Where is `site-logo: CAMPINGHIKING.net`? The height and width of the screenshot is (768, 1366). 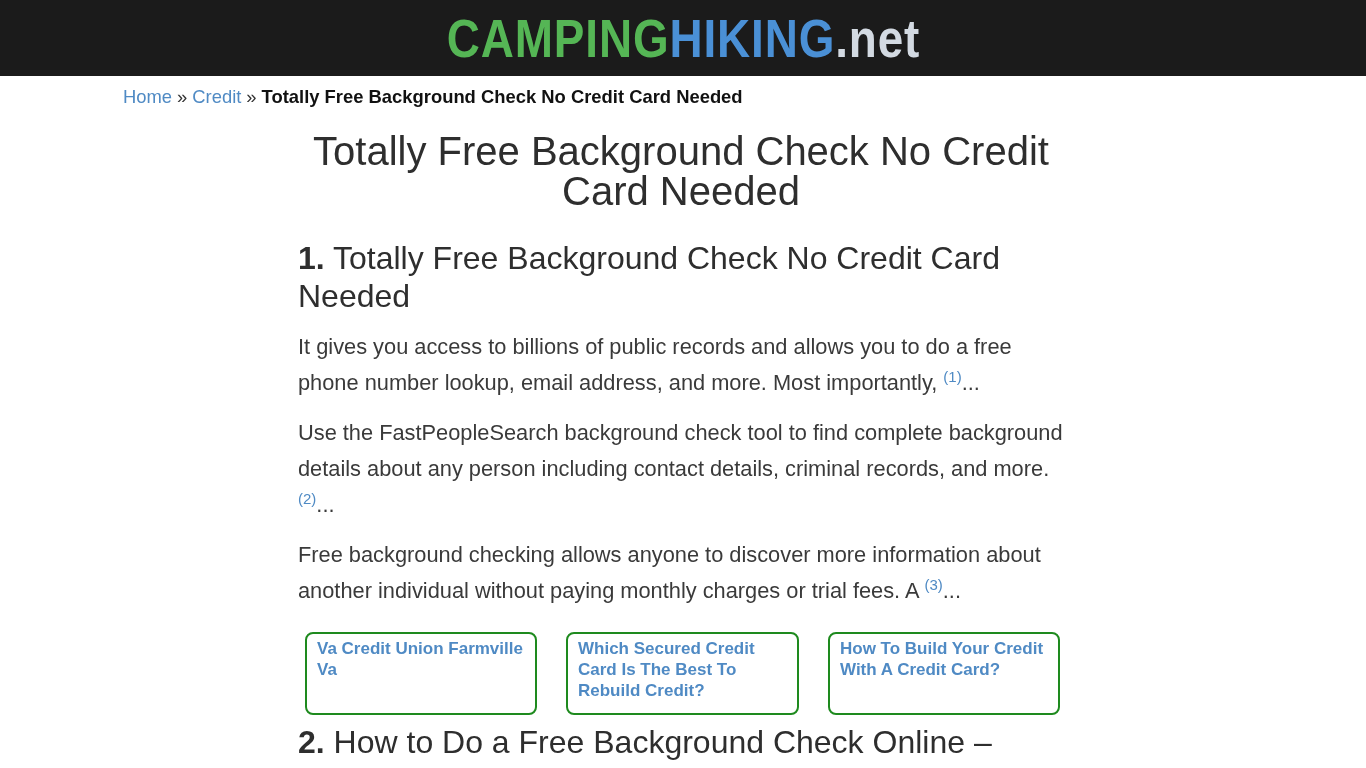
site-logo: CAMPINGHIKING.net is located at coordinates (684, 38).